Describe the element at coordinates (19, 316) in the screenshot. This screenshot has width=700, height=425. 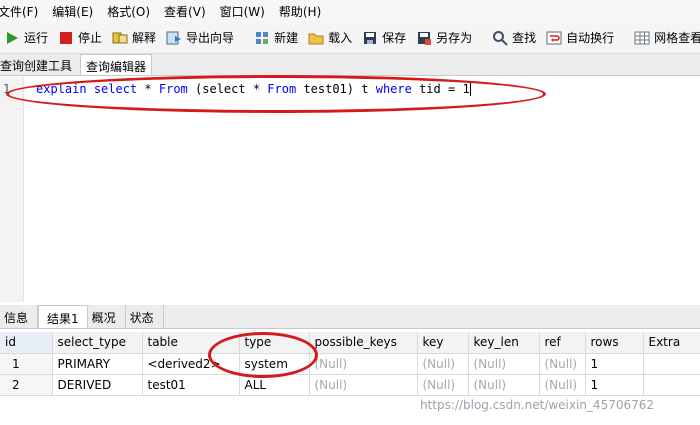
I see `tab-info: 信息` at that location.